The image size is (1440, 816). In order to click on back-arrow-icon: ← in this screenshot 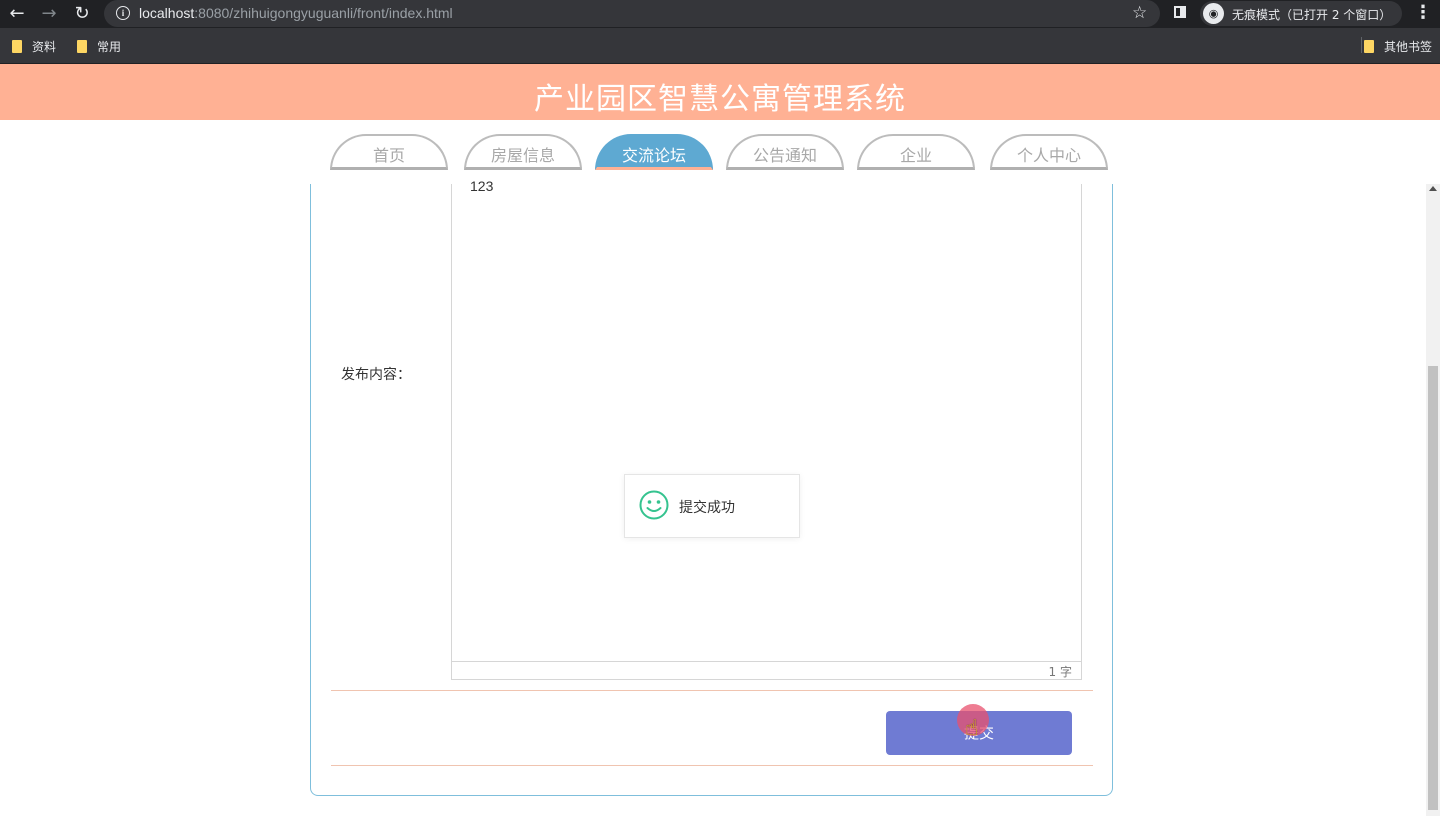, I will do `click(17, 14)`.